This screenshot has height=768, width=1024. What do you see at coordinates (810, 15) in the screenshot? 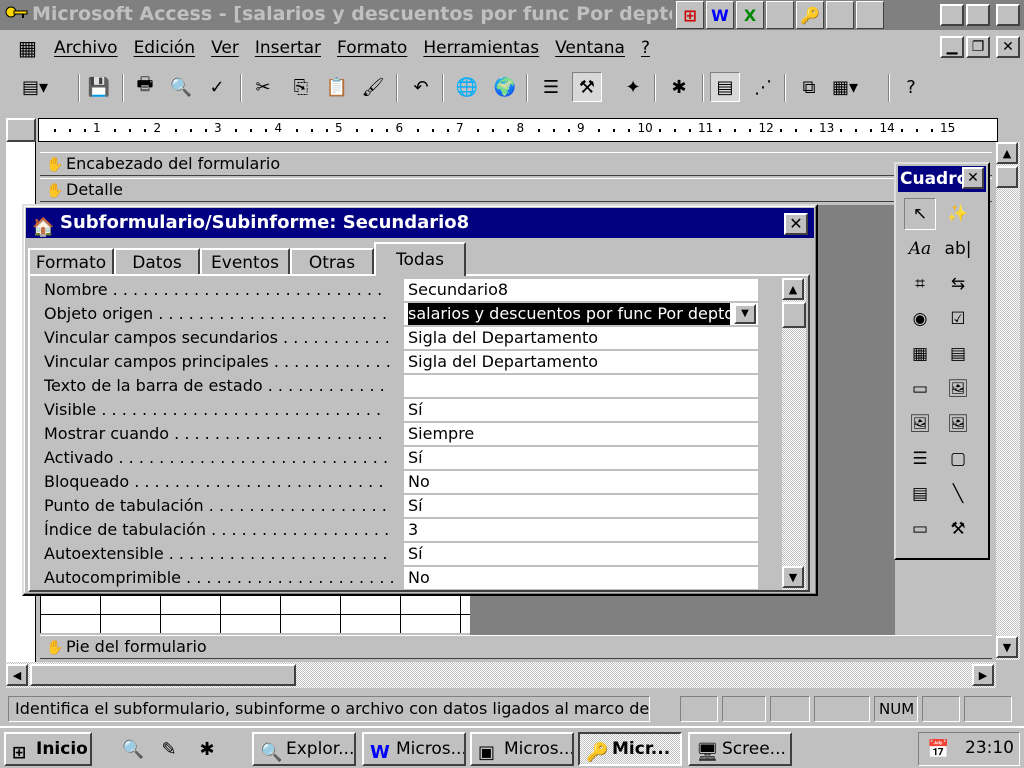
I see `access-icon: 🔑` at bounding box center [810, 15].